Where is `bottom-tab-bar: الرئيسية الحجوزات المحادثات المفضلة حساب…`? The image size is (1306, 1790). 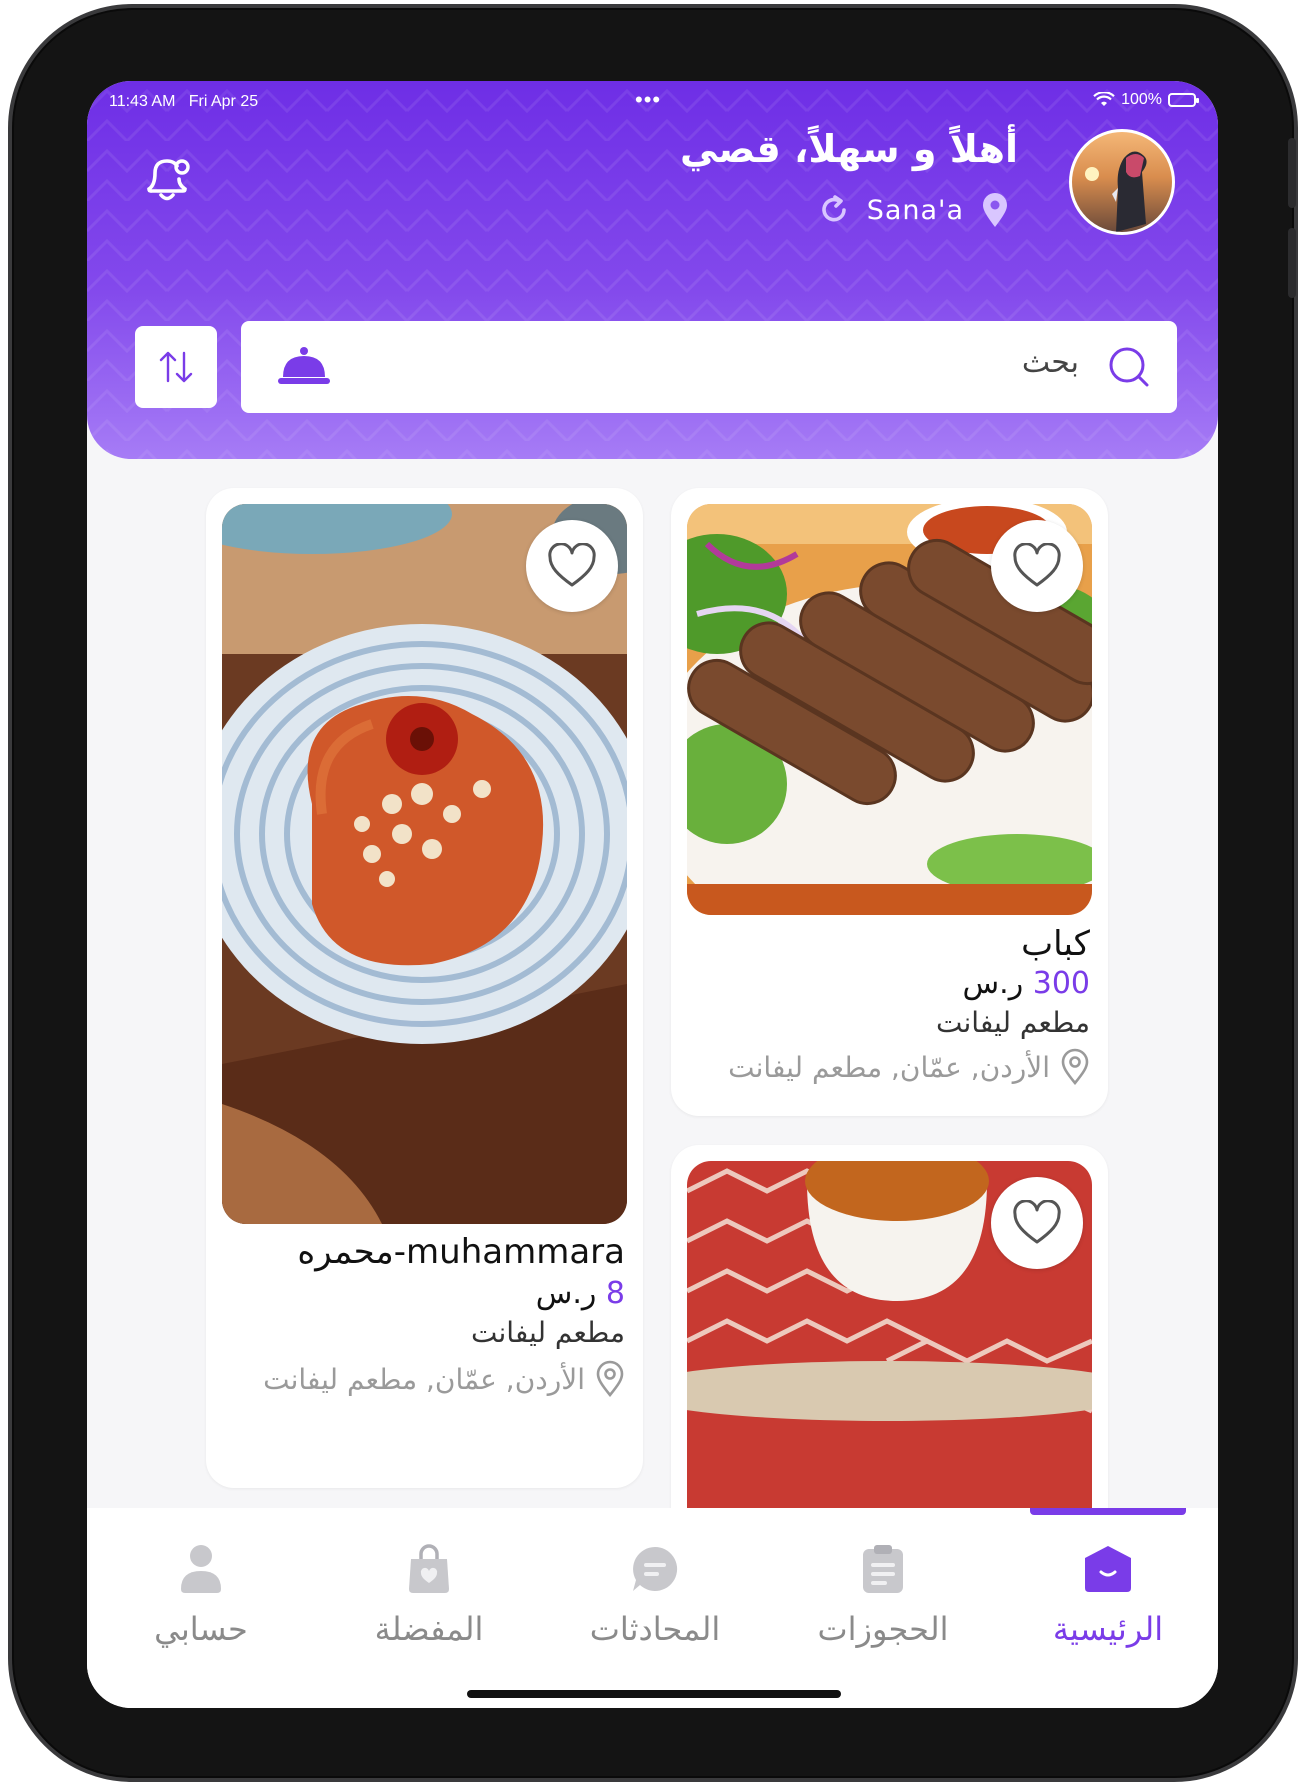 bottom-tab-bar: الرئيسية الحجوزات المحادثات المفضلة حساب… is located at coordinates (652, 1608).